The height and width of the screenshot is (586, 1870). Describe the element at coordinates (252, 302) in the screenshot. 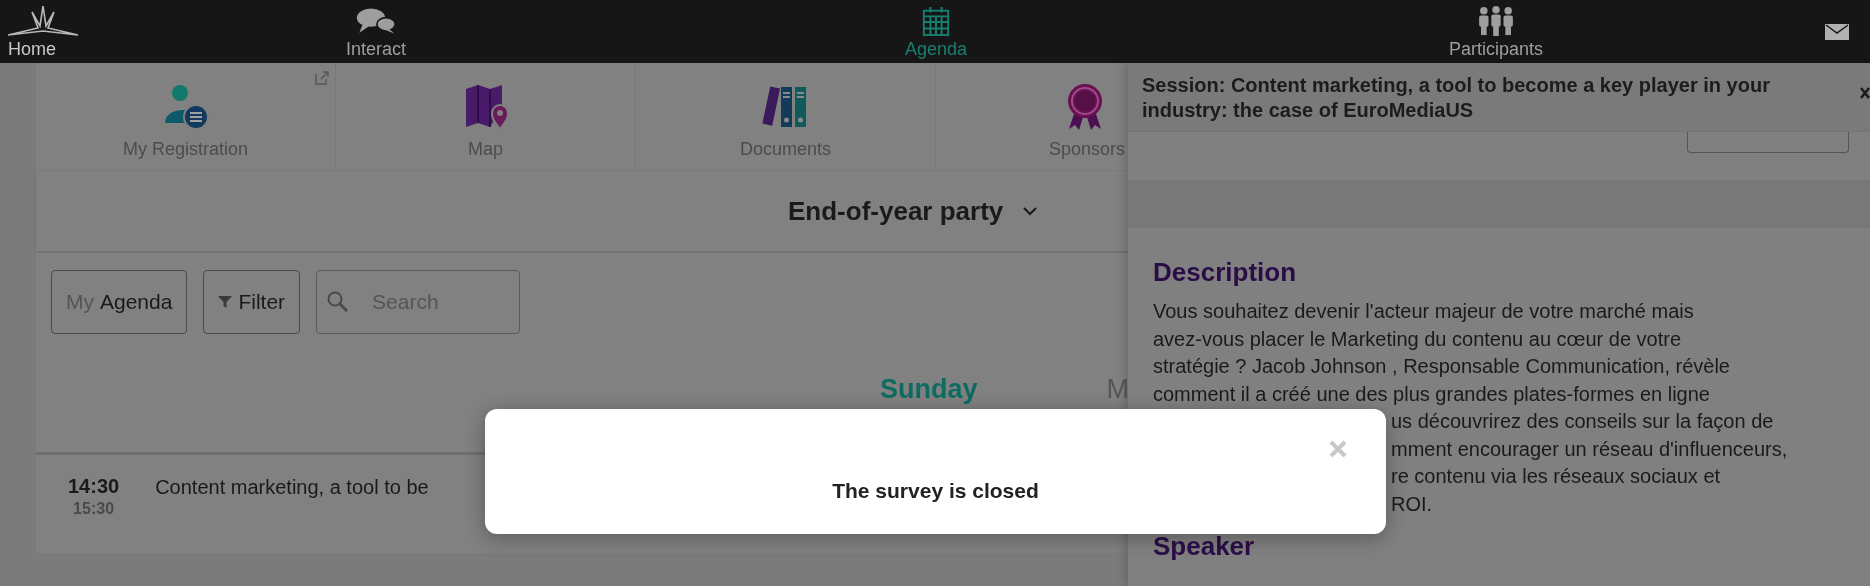

I see `filter-button: Filter` at that location.